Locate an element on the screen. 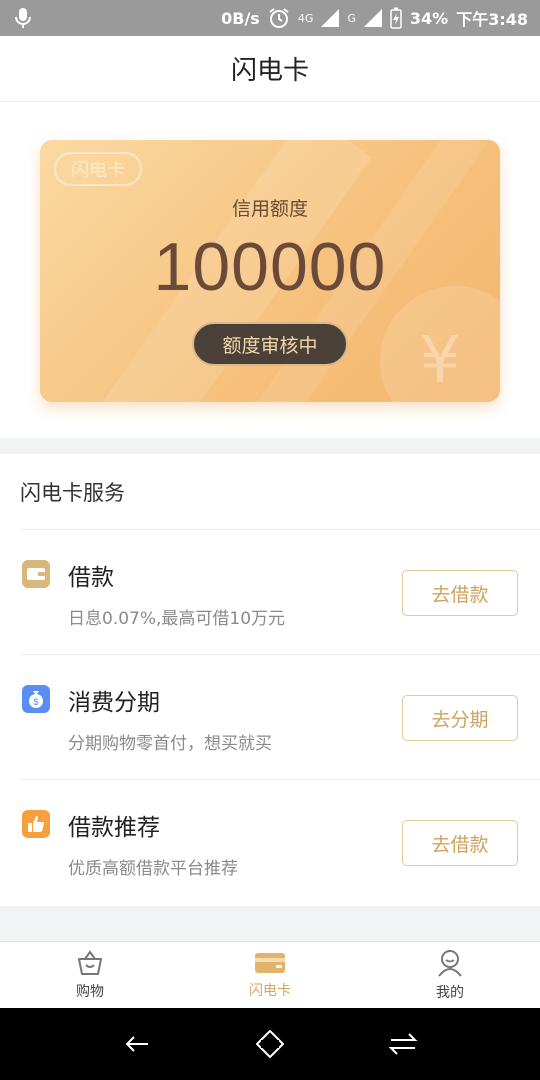 The width and height of the screenshot is (540, 1080). basket-icon is located at coordinates (90, 962).